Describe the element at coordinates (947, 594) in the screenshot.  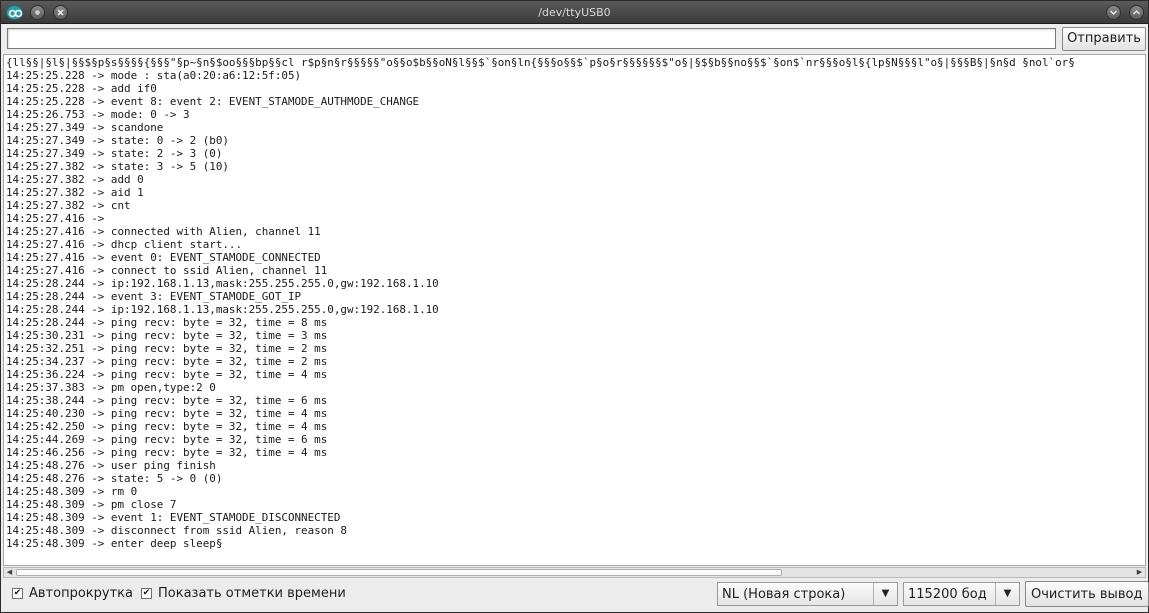
I see `baud-rate-value: 115200 бод` at that location.